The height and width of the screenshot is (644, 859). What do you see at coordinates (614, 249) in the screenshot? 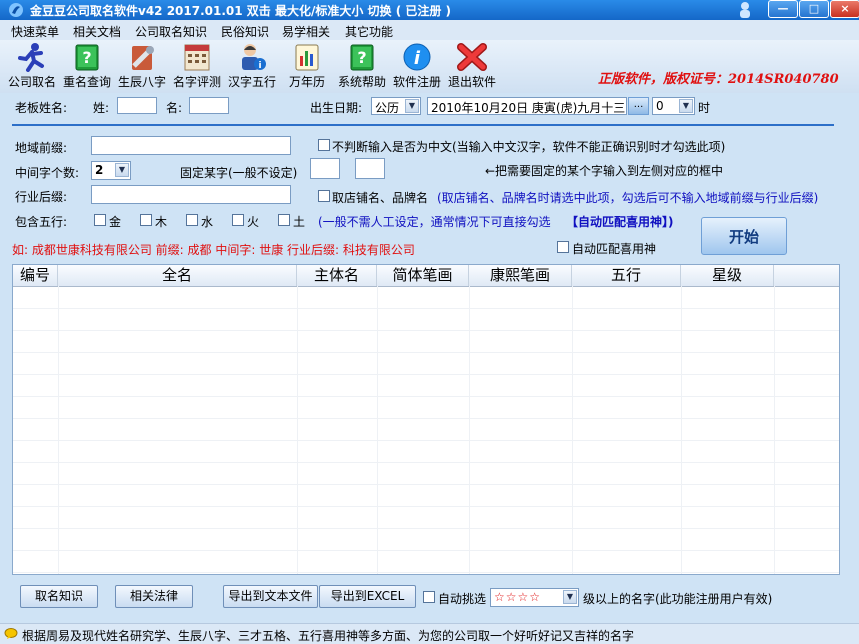
I see `auto-match-label: 自动匹配喜用神` at bounding box center [614, 249].